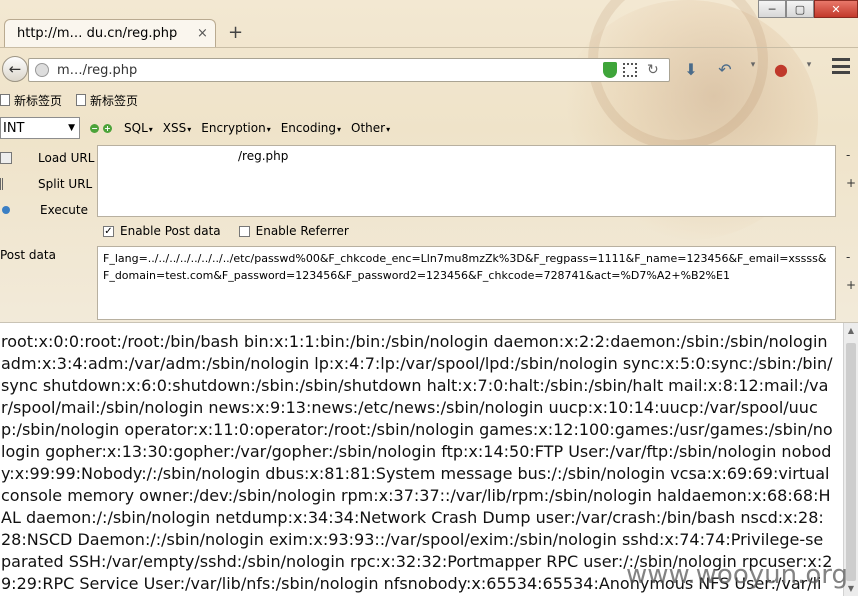  What do you see at coordinates (800, 9) in the screenshot?
I see `maximize-button: ▢` at bounding box center [800, 9].